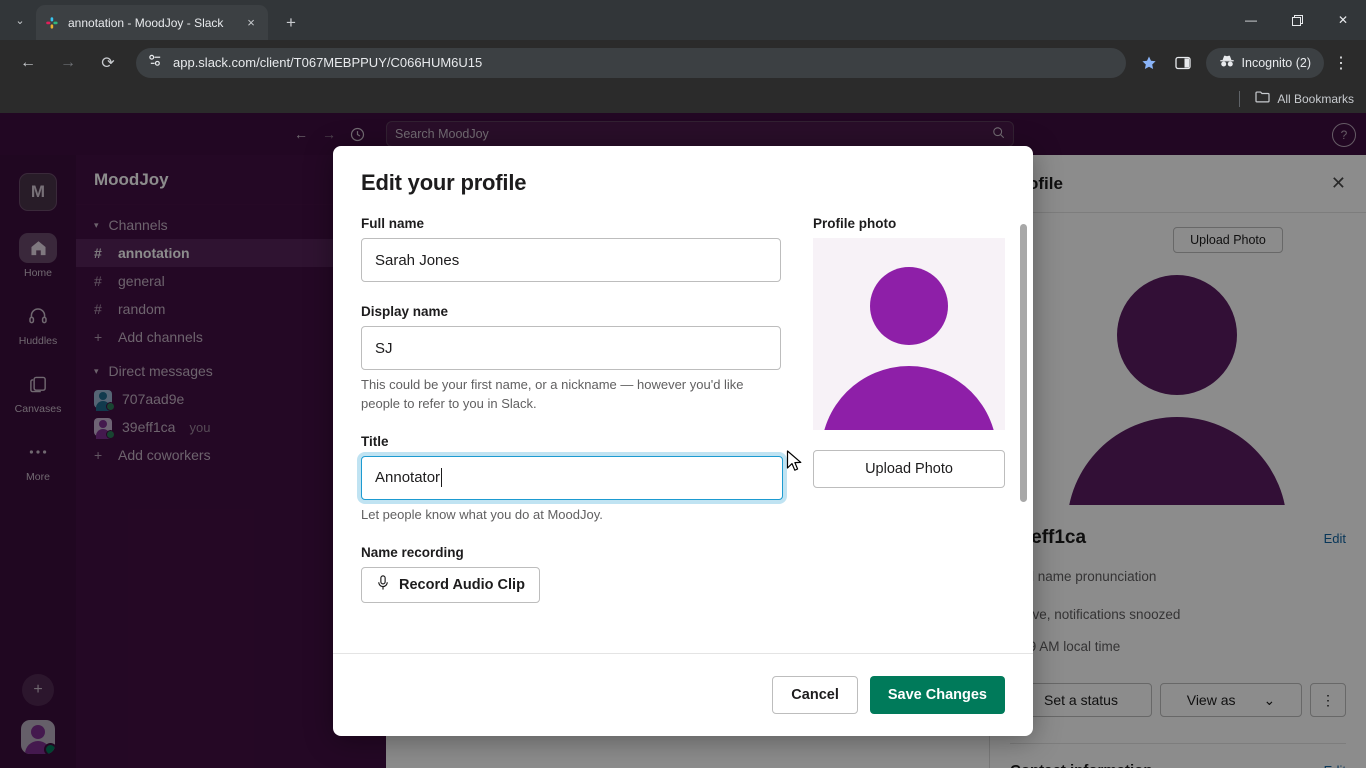 This screenshot has height=768, width=1366. Describe the element at coordinates (683, 99) in the screenshot. I see `bookmarks-bar: All Bookmarks` at that location.